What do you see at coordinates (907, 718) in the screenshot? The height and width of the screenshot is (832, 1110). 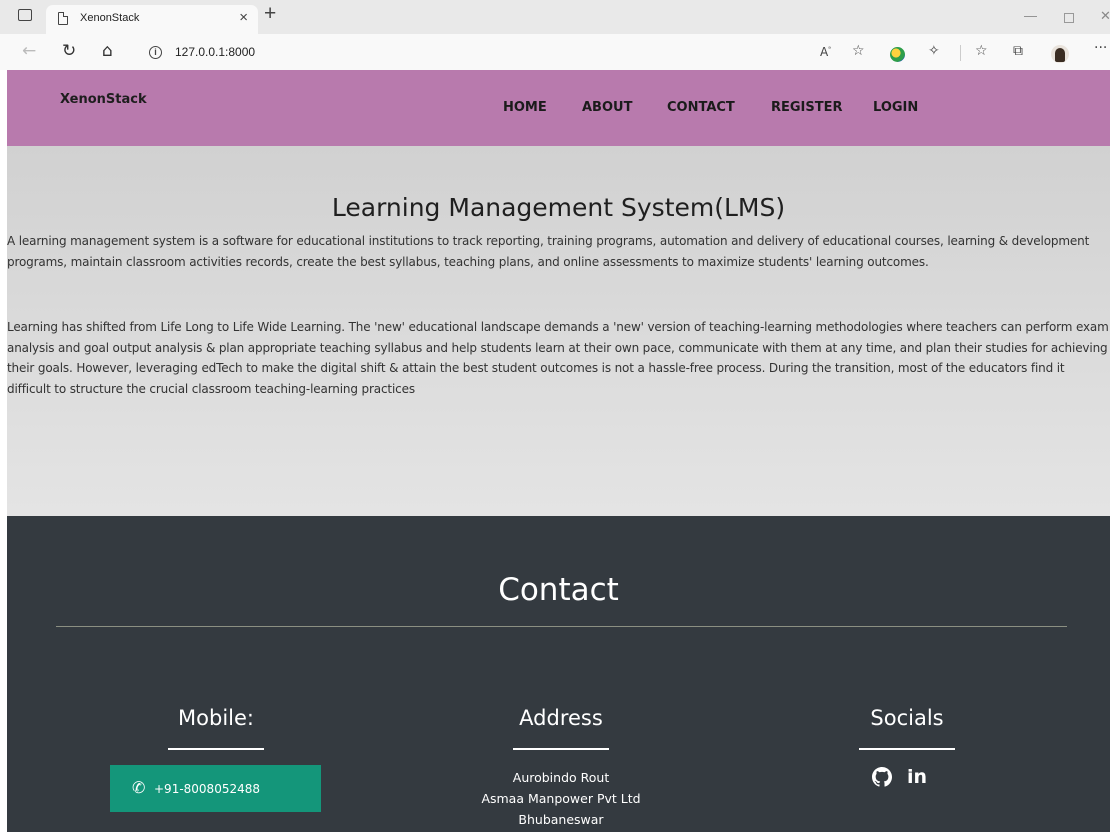 I see `socials-title: Socials` at bounding box center [907, 718].